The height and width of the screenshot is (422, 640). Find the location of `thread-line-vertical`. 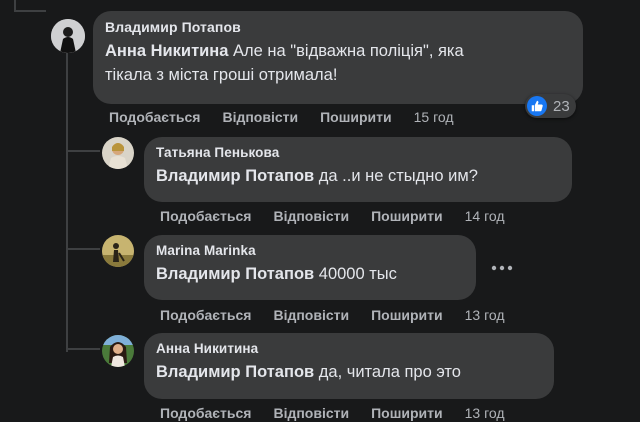

thread-line-vertical is located at coordinates (67, 202).